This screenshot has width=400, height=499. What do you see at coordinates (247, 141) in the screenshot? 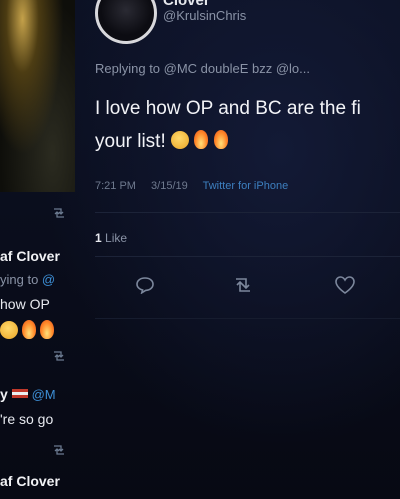
I see `tweet-text-line-2: your list!` at bounding box center [247, 141].